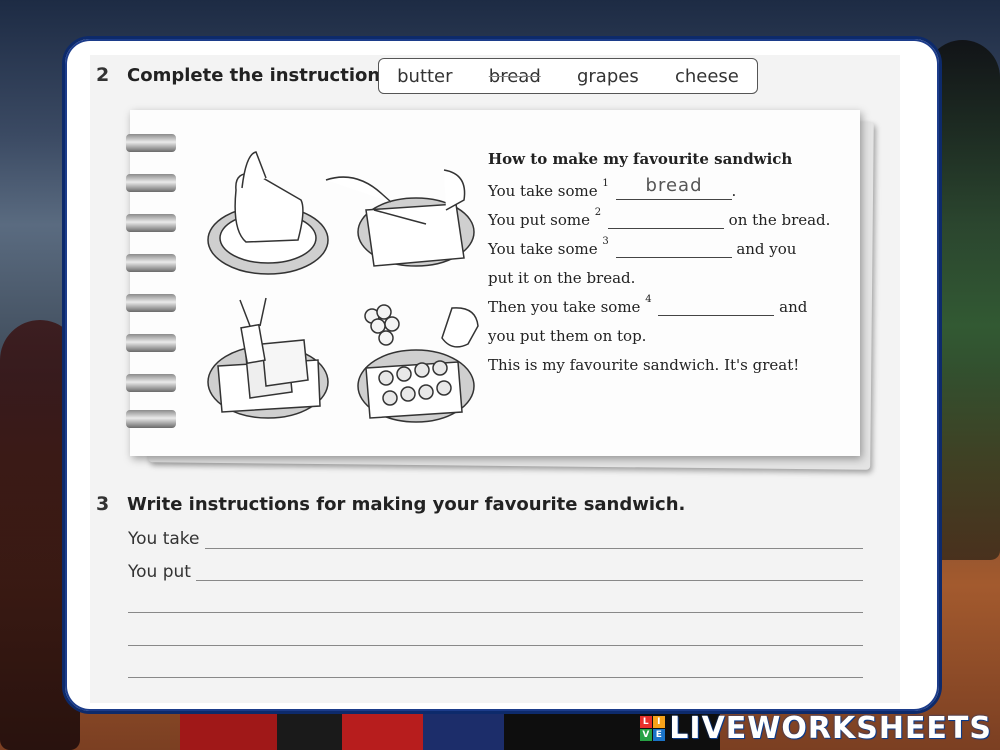  I want to click on writing-line-label-1: You take, so click(164, 539).